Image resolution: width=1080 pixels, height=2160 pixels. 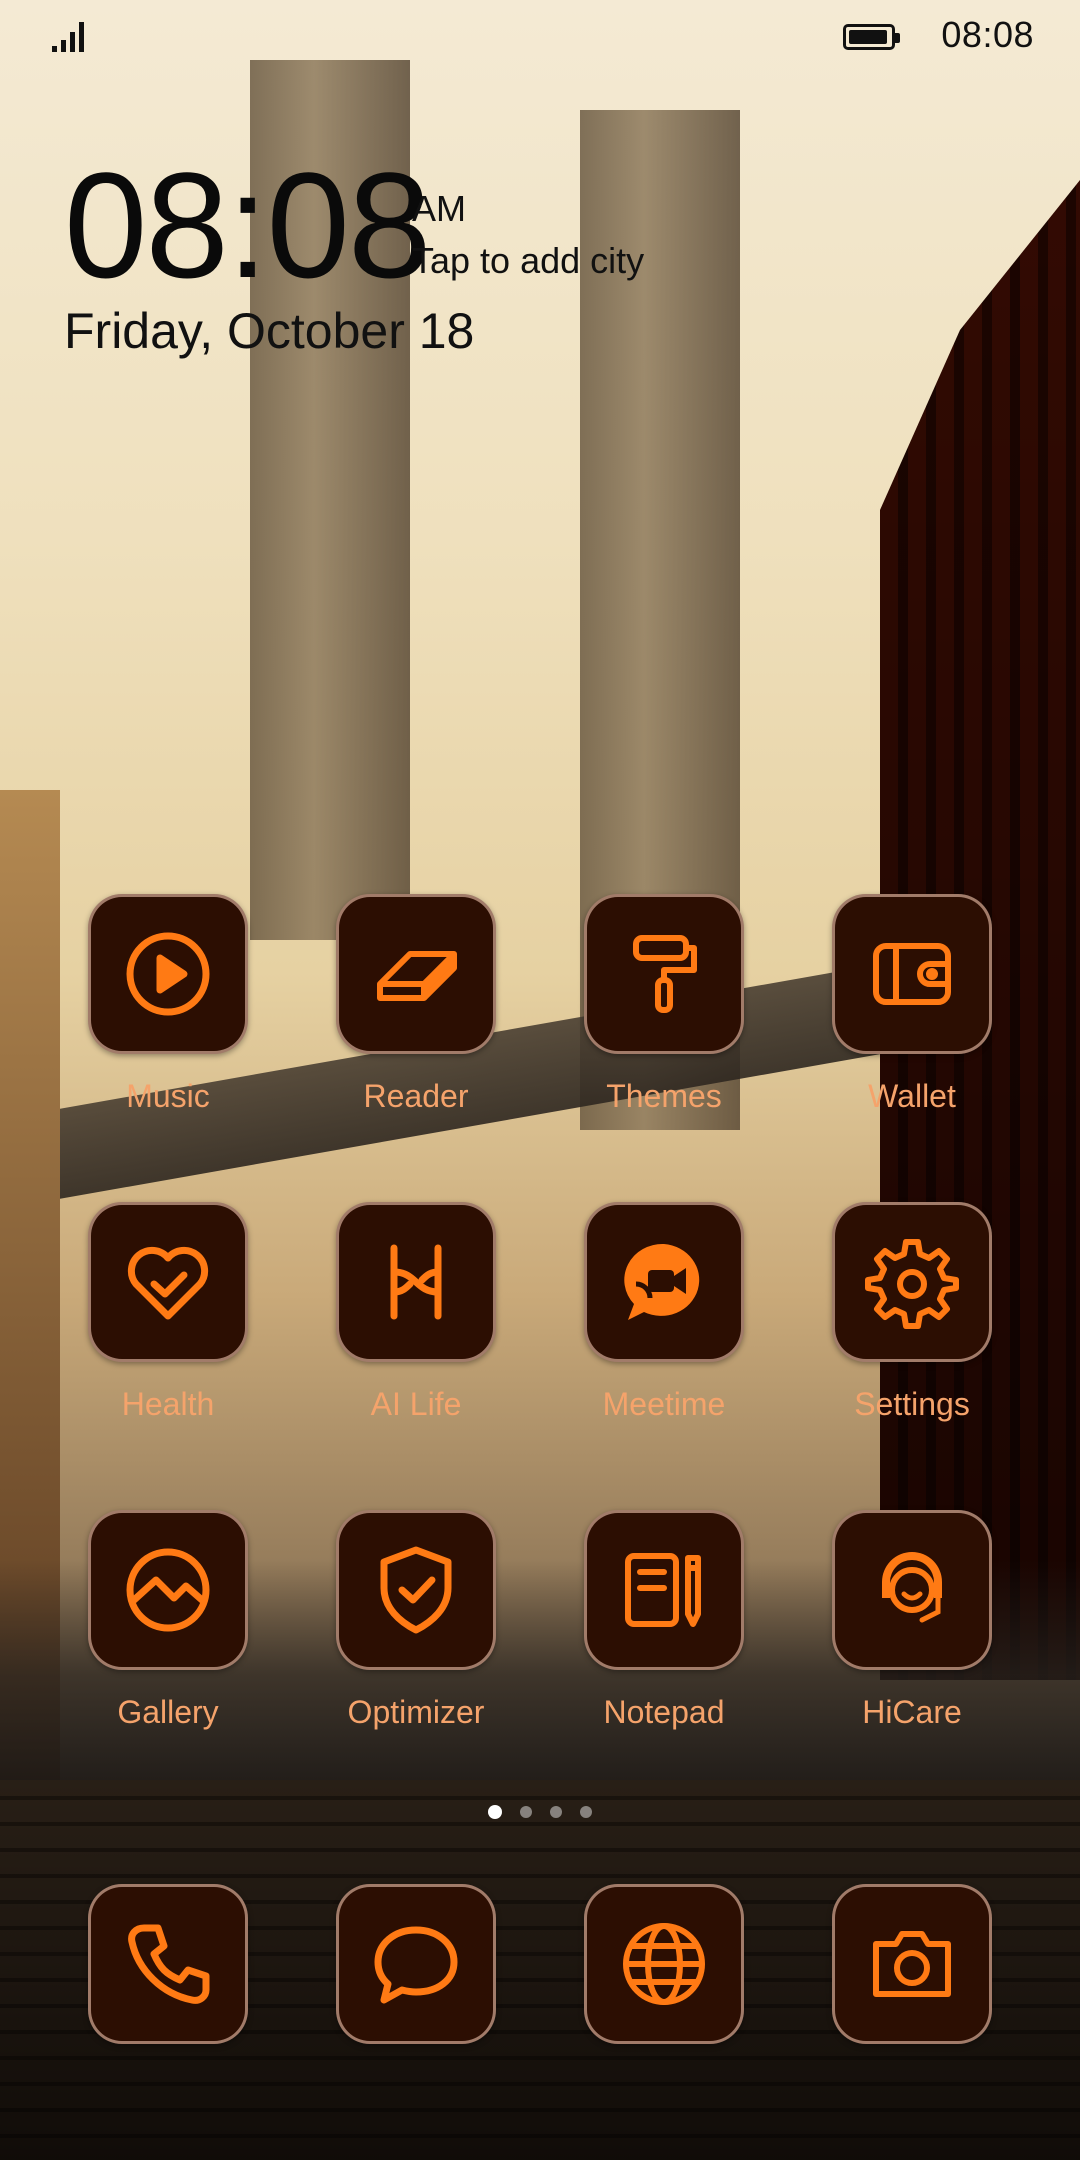 What do you see at coordinates (416, 1404) in the screenshot?
I see `app-ai-life-label: AI Life` at bounding box center [416, 1404].